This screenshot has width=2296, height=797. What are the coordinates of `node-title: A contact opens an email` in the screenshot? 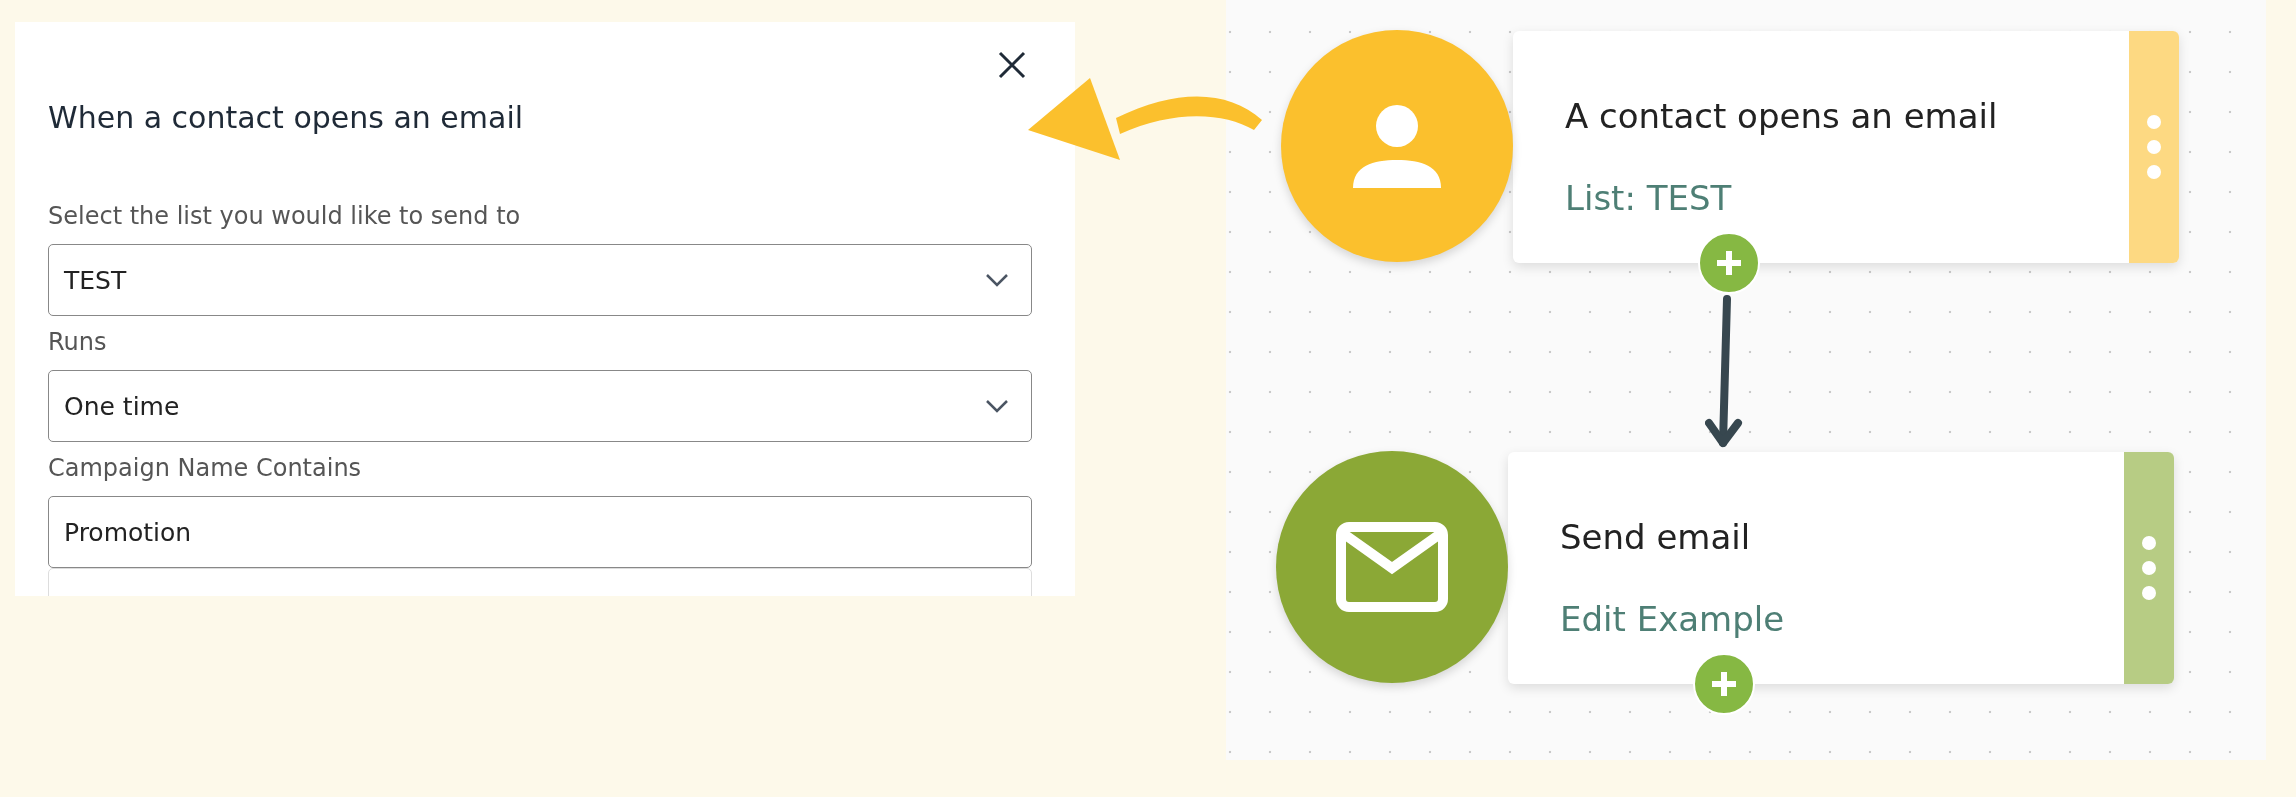 It's located at (1781, 116).